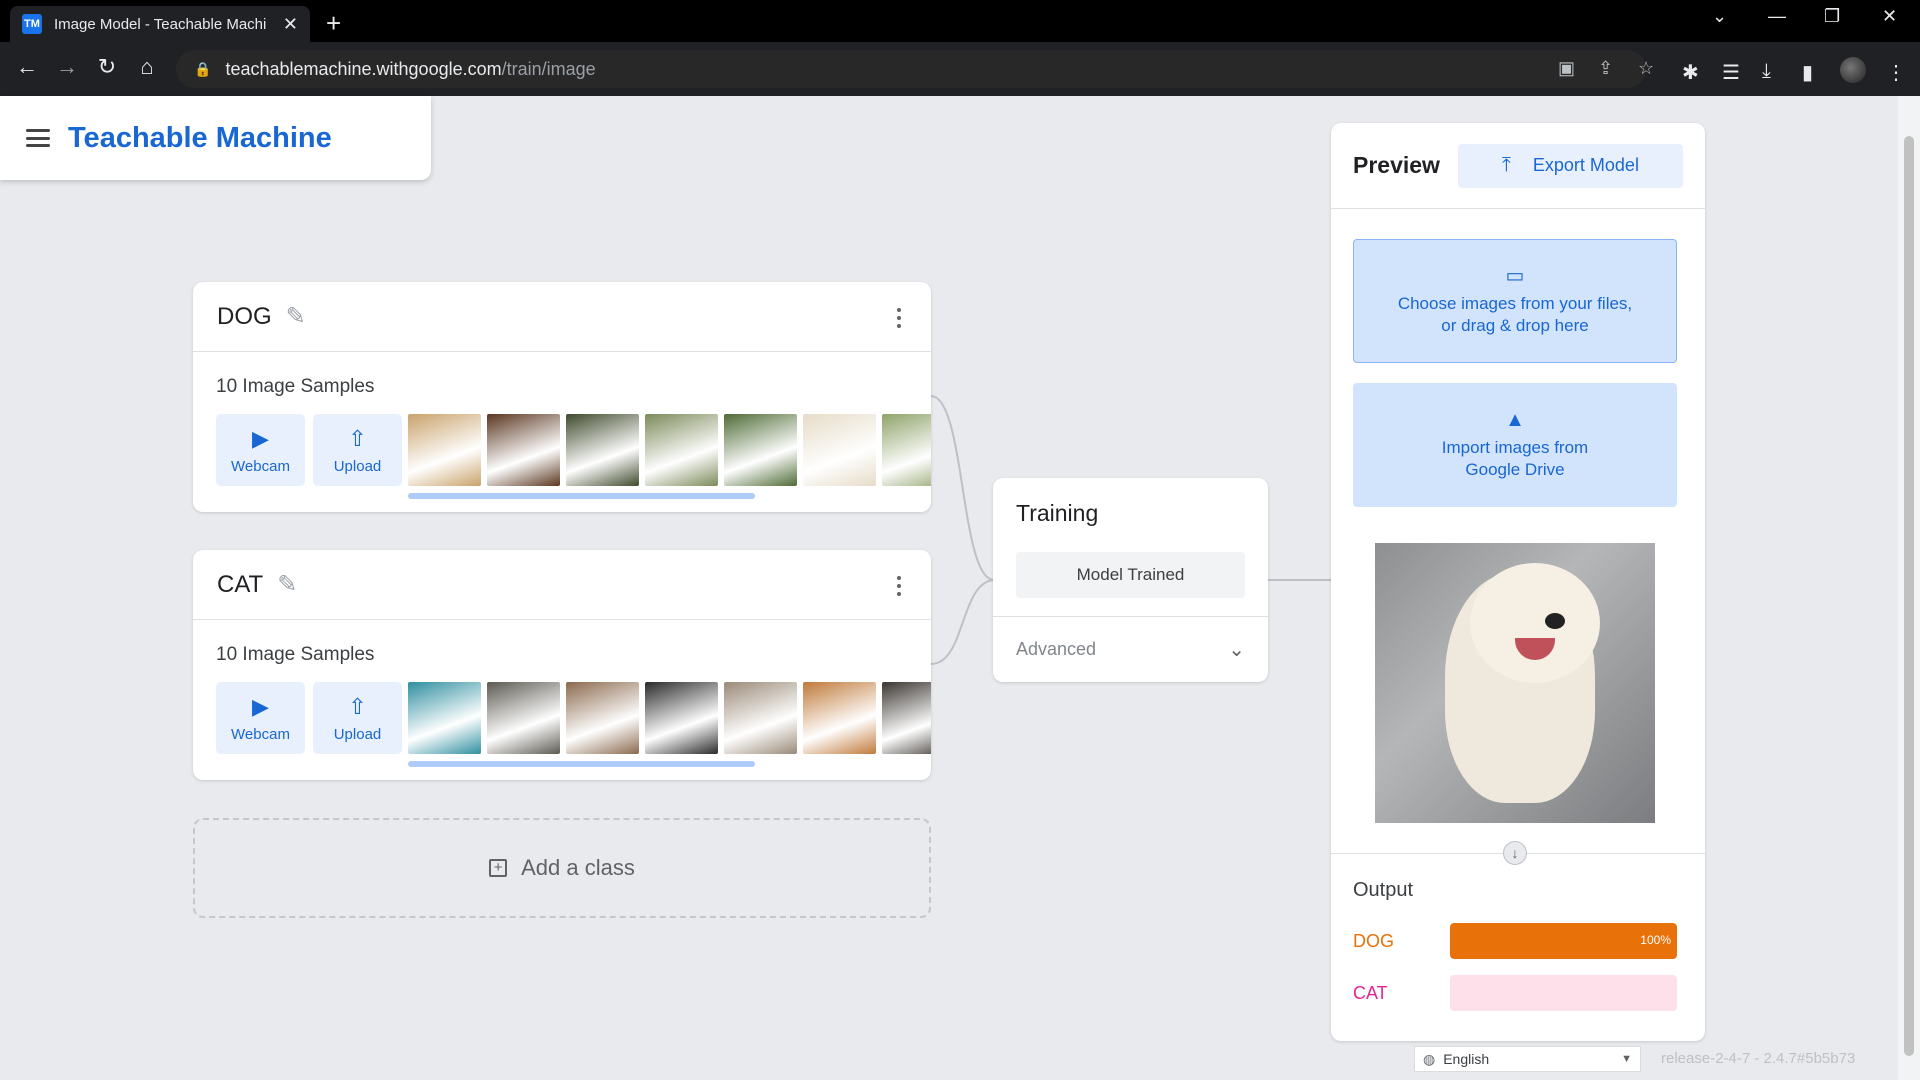 This screenshot has height=1080, width=1920. Describe the element at coordinates (1731, 72) in the screenshot. I see `media-queue-icon: ☰` at that location.